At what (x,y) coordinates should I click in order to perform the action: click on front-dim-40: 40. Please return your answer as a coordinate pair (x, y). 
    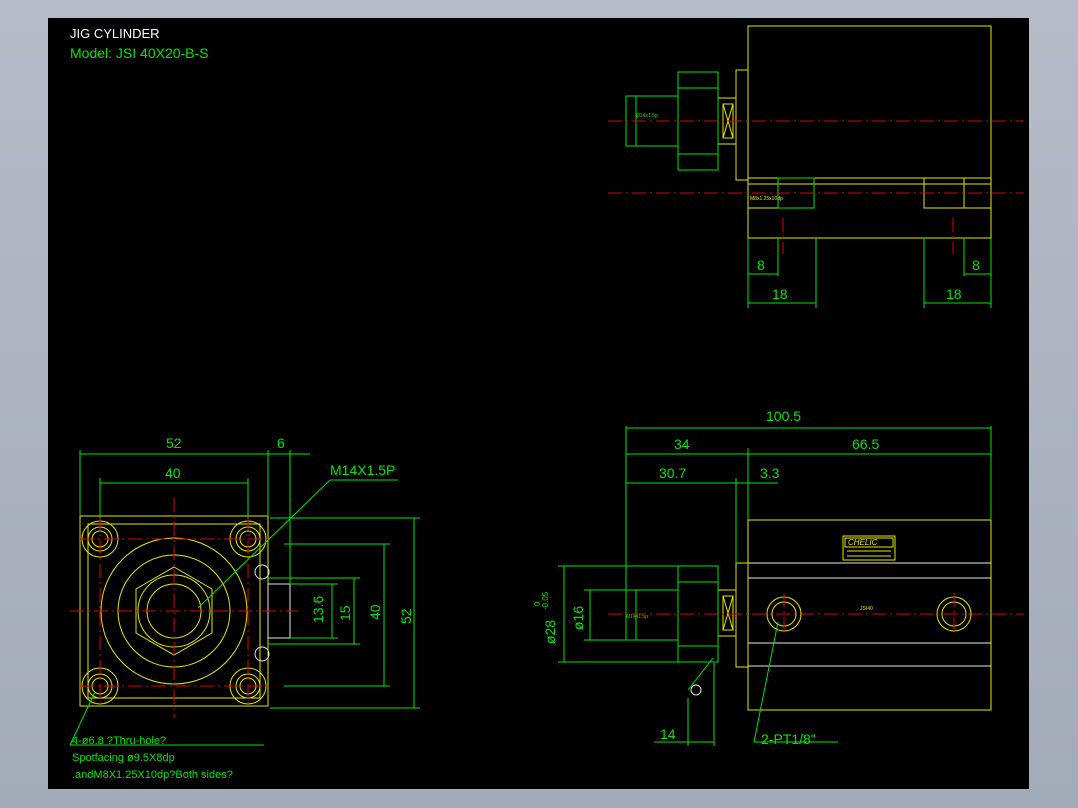
    Looking at the image, I should click on (173, 473).